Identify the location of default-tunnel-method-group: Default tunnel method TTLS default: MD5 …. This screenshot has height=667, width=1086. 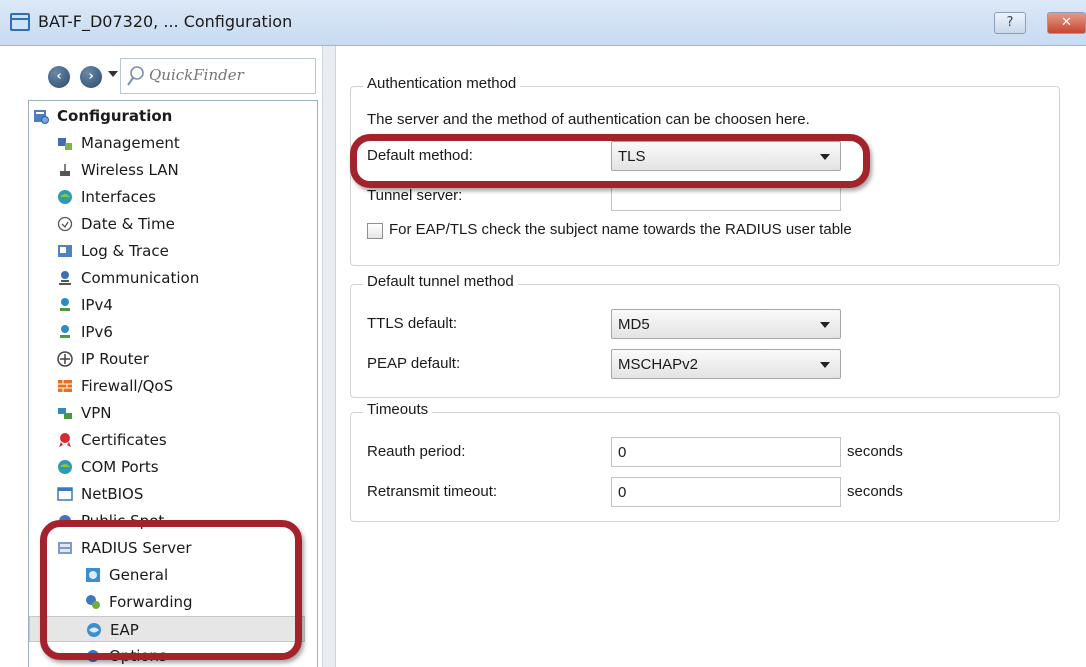
(705, 335).